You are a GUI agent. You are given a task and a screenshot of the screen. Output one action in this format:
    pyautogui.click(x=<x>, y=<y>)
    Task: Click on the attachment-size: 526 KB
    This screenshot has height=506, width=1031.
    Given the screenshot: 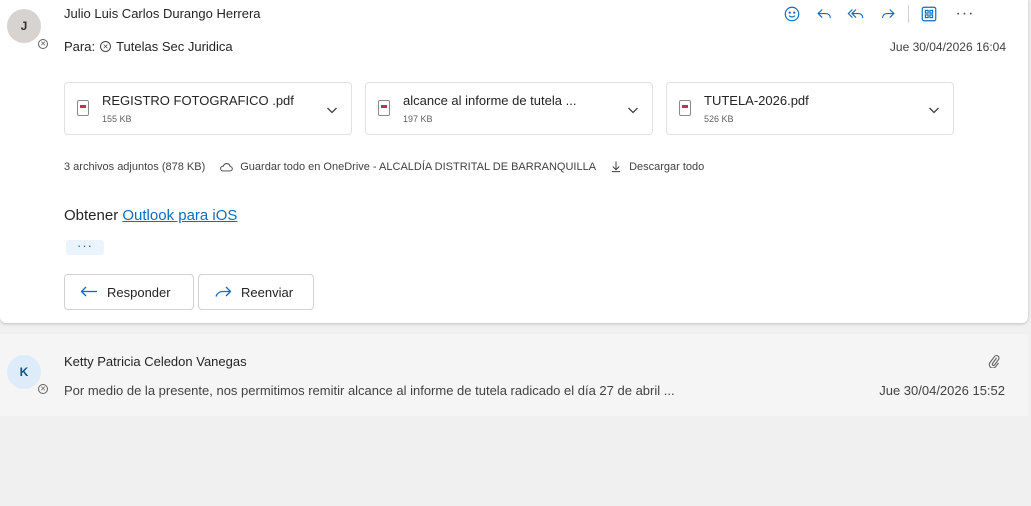 What is the action you would take?
    pyautogui.click(x=719, y=119)
    